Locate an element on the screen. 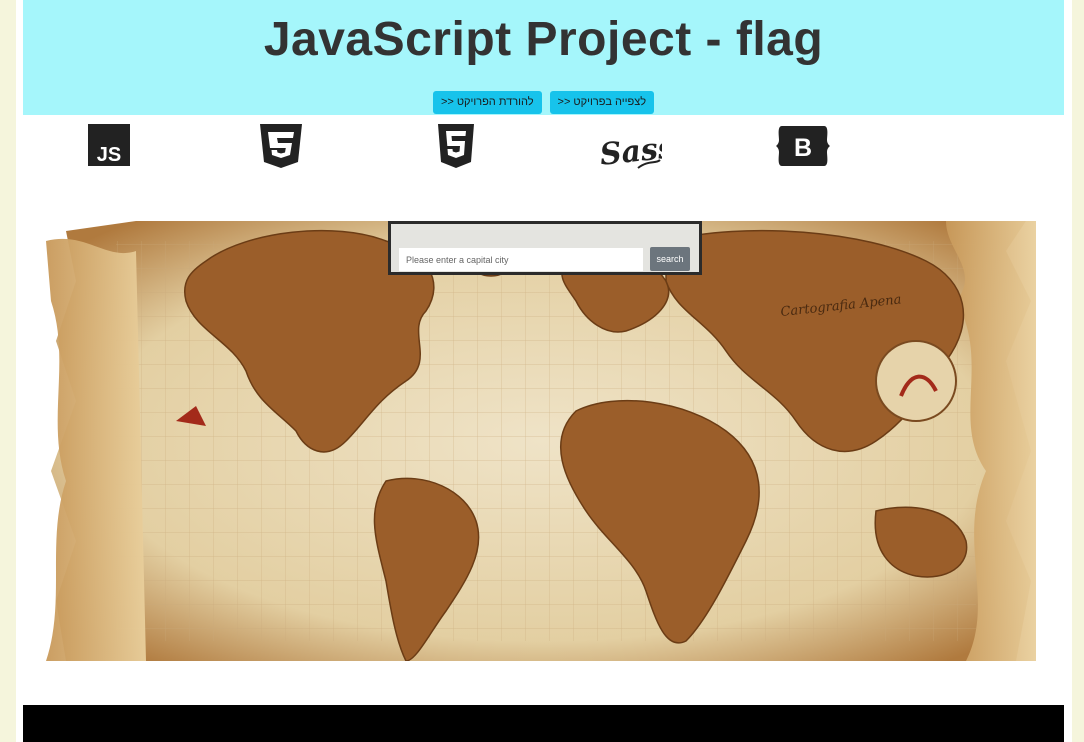 The height and width of the screenshot is (742, 1084). css3-icon is located at coordinates (281, 146).